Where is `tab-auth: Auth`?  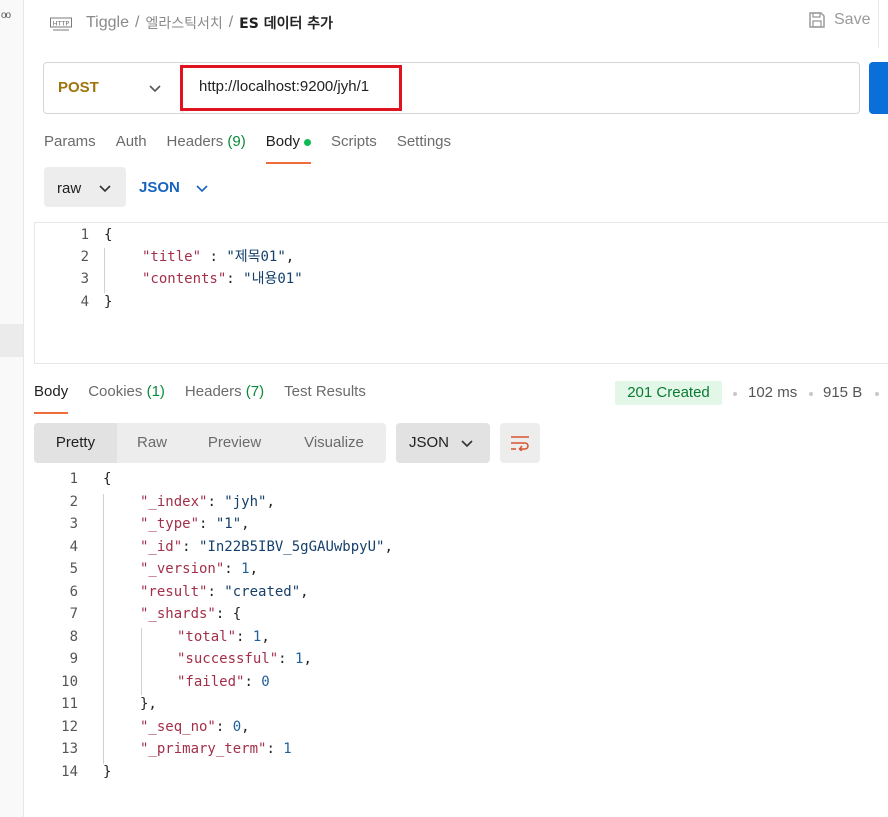 tab-auth: Auth is located at coordinates (131, 148).